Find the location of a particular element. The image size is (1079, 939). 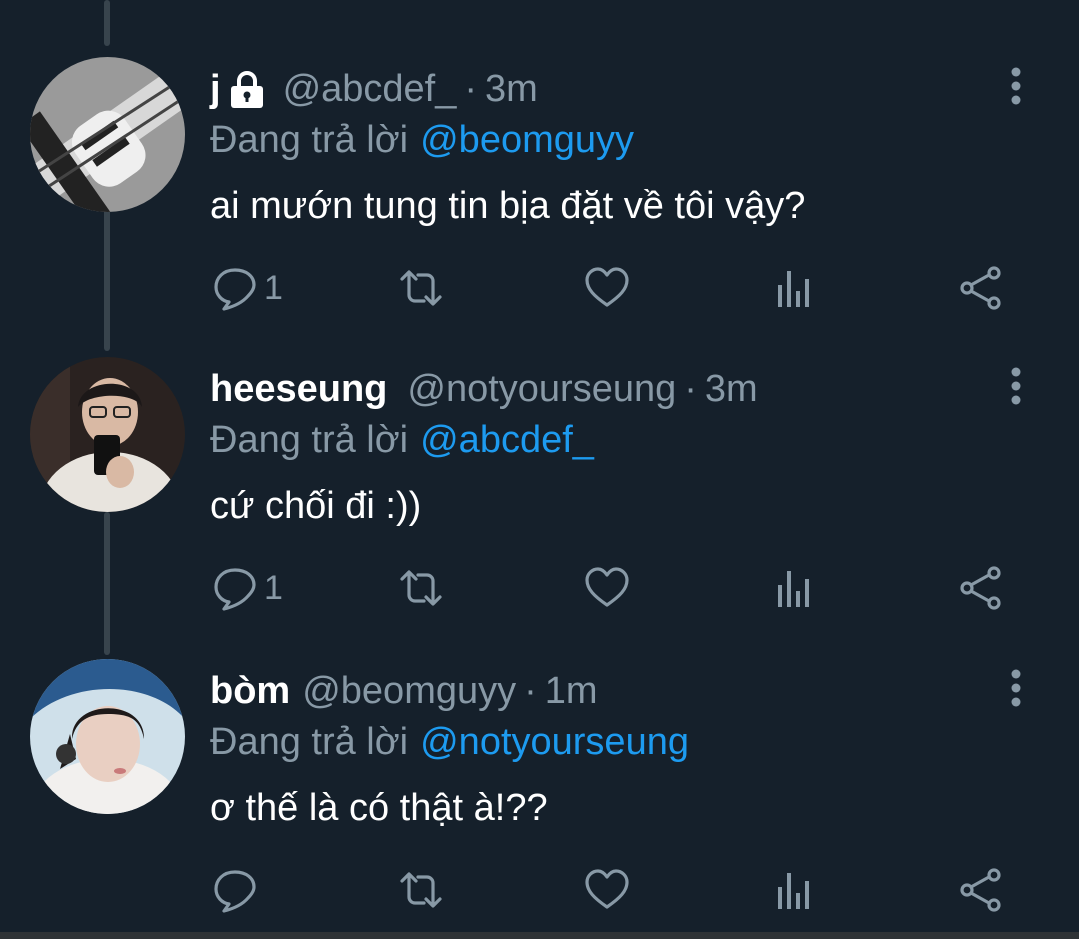

user-handle: @beomguyy is located at coordinates (409, 691).